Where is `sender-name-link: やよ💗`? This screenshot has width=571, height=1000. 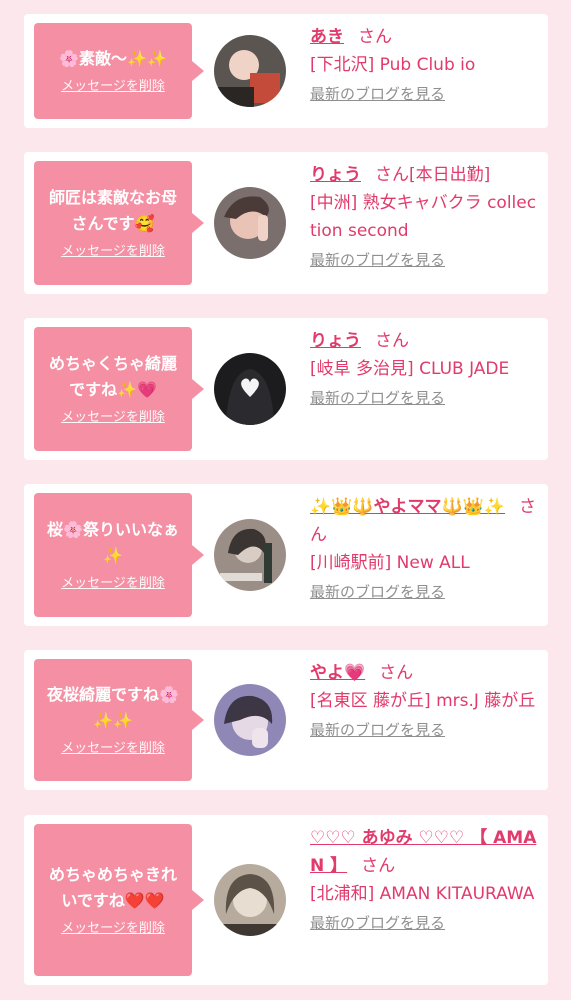 sender-name-link: やよ💗 is located at coordinates (337, 673).